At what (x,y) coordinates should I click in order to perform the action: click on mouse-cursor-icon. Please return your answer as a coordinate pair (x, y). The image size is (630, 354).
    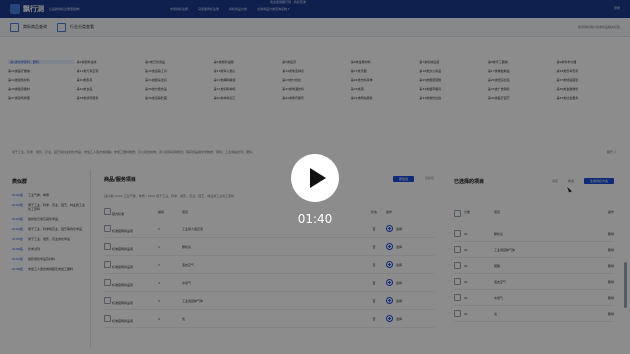
    Looking at the image, I should click on (569, 189).